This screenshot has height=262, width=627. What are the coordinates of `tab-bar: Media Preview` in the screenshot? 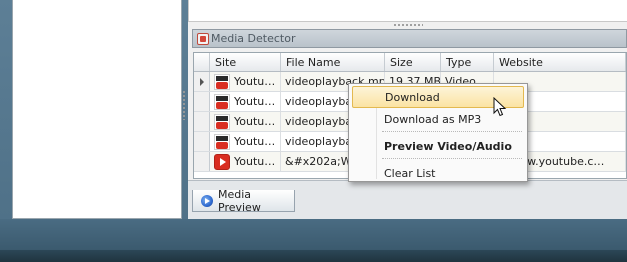 It's located at (407, 199).